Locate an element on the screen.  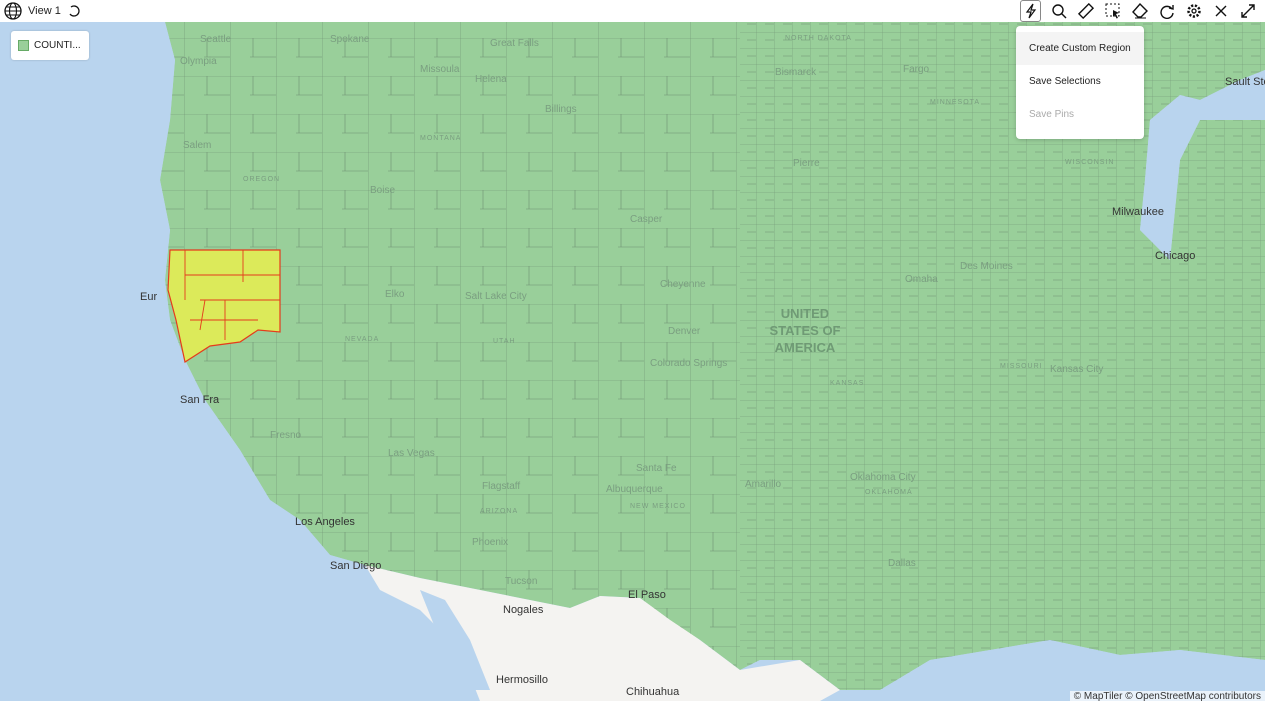
legend-swatch is located at coordinates (23, 45).